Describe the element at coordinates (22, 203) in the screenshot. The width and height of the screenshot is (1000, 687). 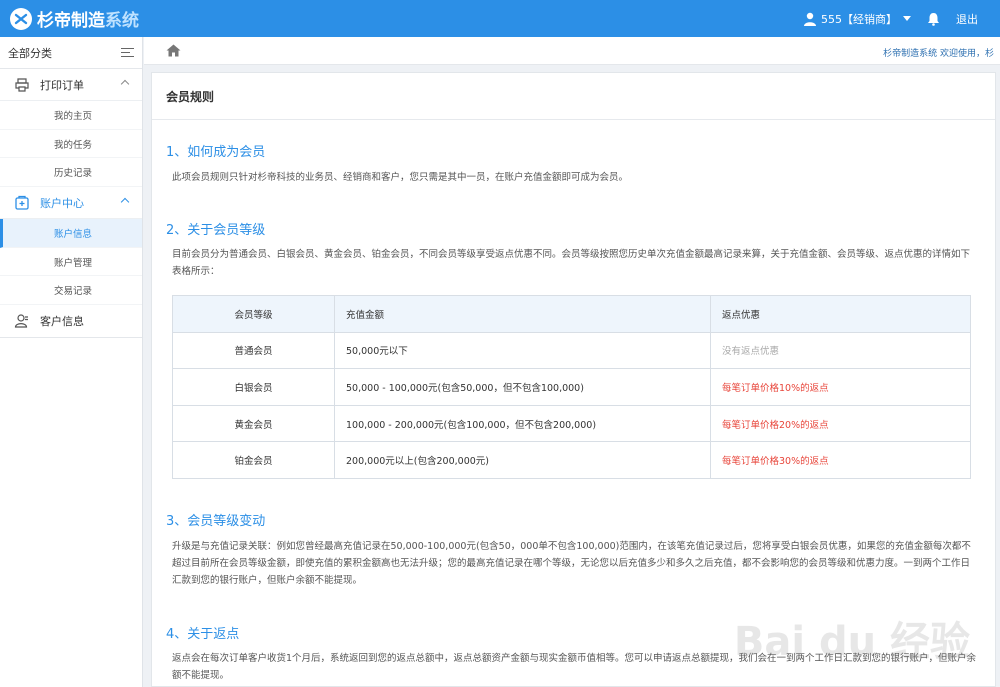
I see `wallet-icon` at that location.